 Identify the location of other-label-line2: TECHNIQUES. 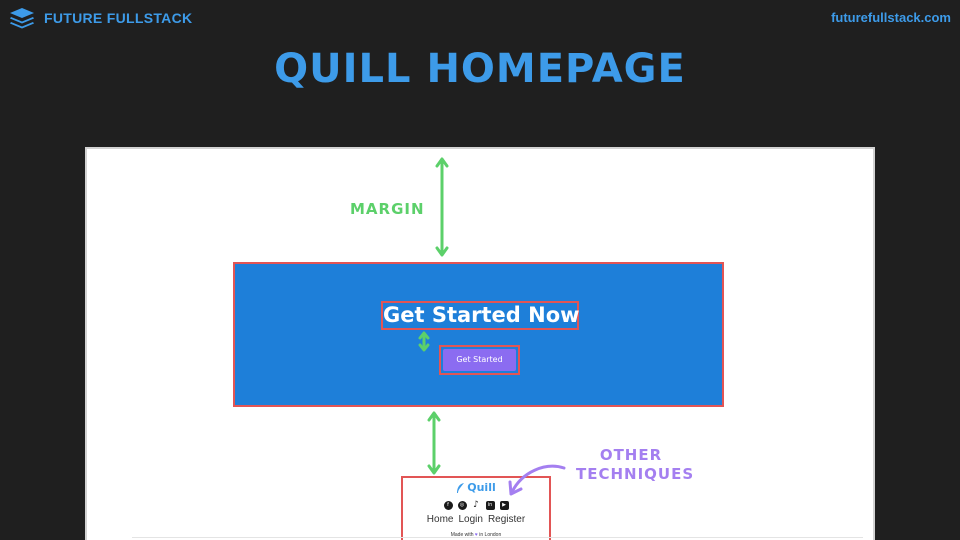
(635, 474).